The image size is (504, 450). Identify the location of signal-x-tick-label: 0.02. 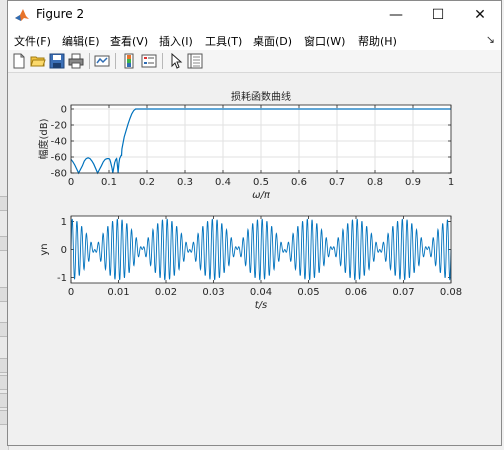
(166, 292).